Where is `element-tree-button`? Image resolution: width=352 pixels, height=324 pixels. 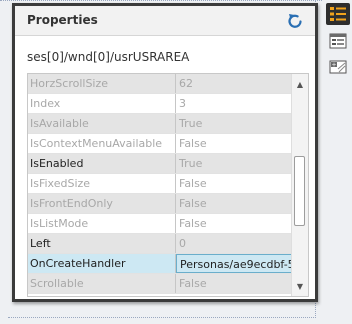
element-tree-button is located at coordinates (338, 41).